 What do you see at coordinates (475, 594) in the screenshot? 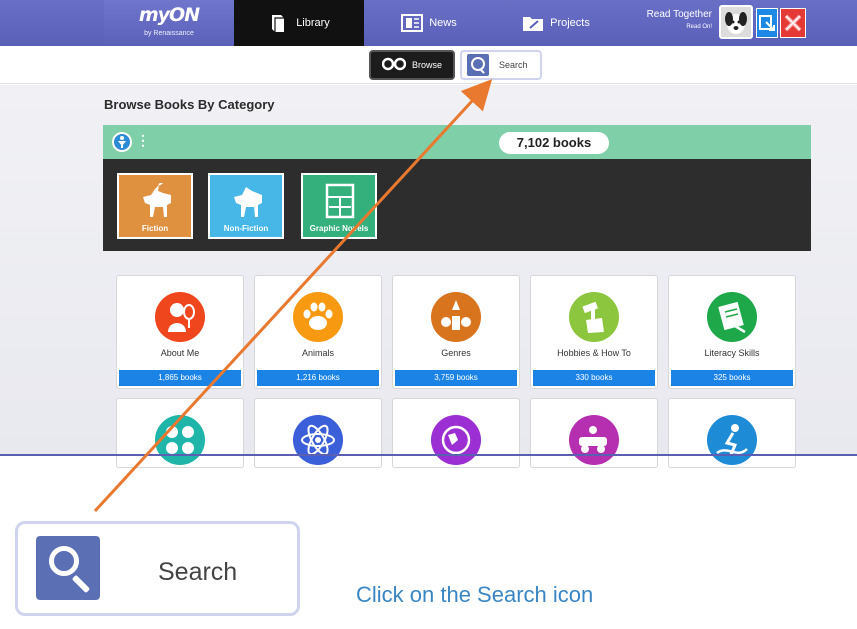
I see `instruction-text: Click on the Search icon` at bounding box center [475, 594].